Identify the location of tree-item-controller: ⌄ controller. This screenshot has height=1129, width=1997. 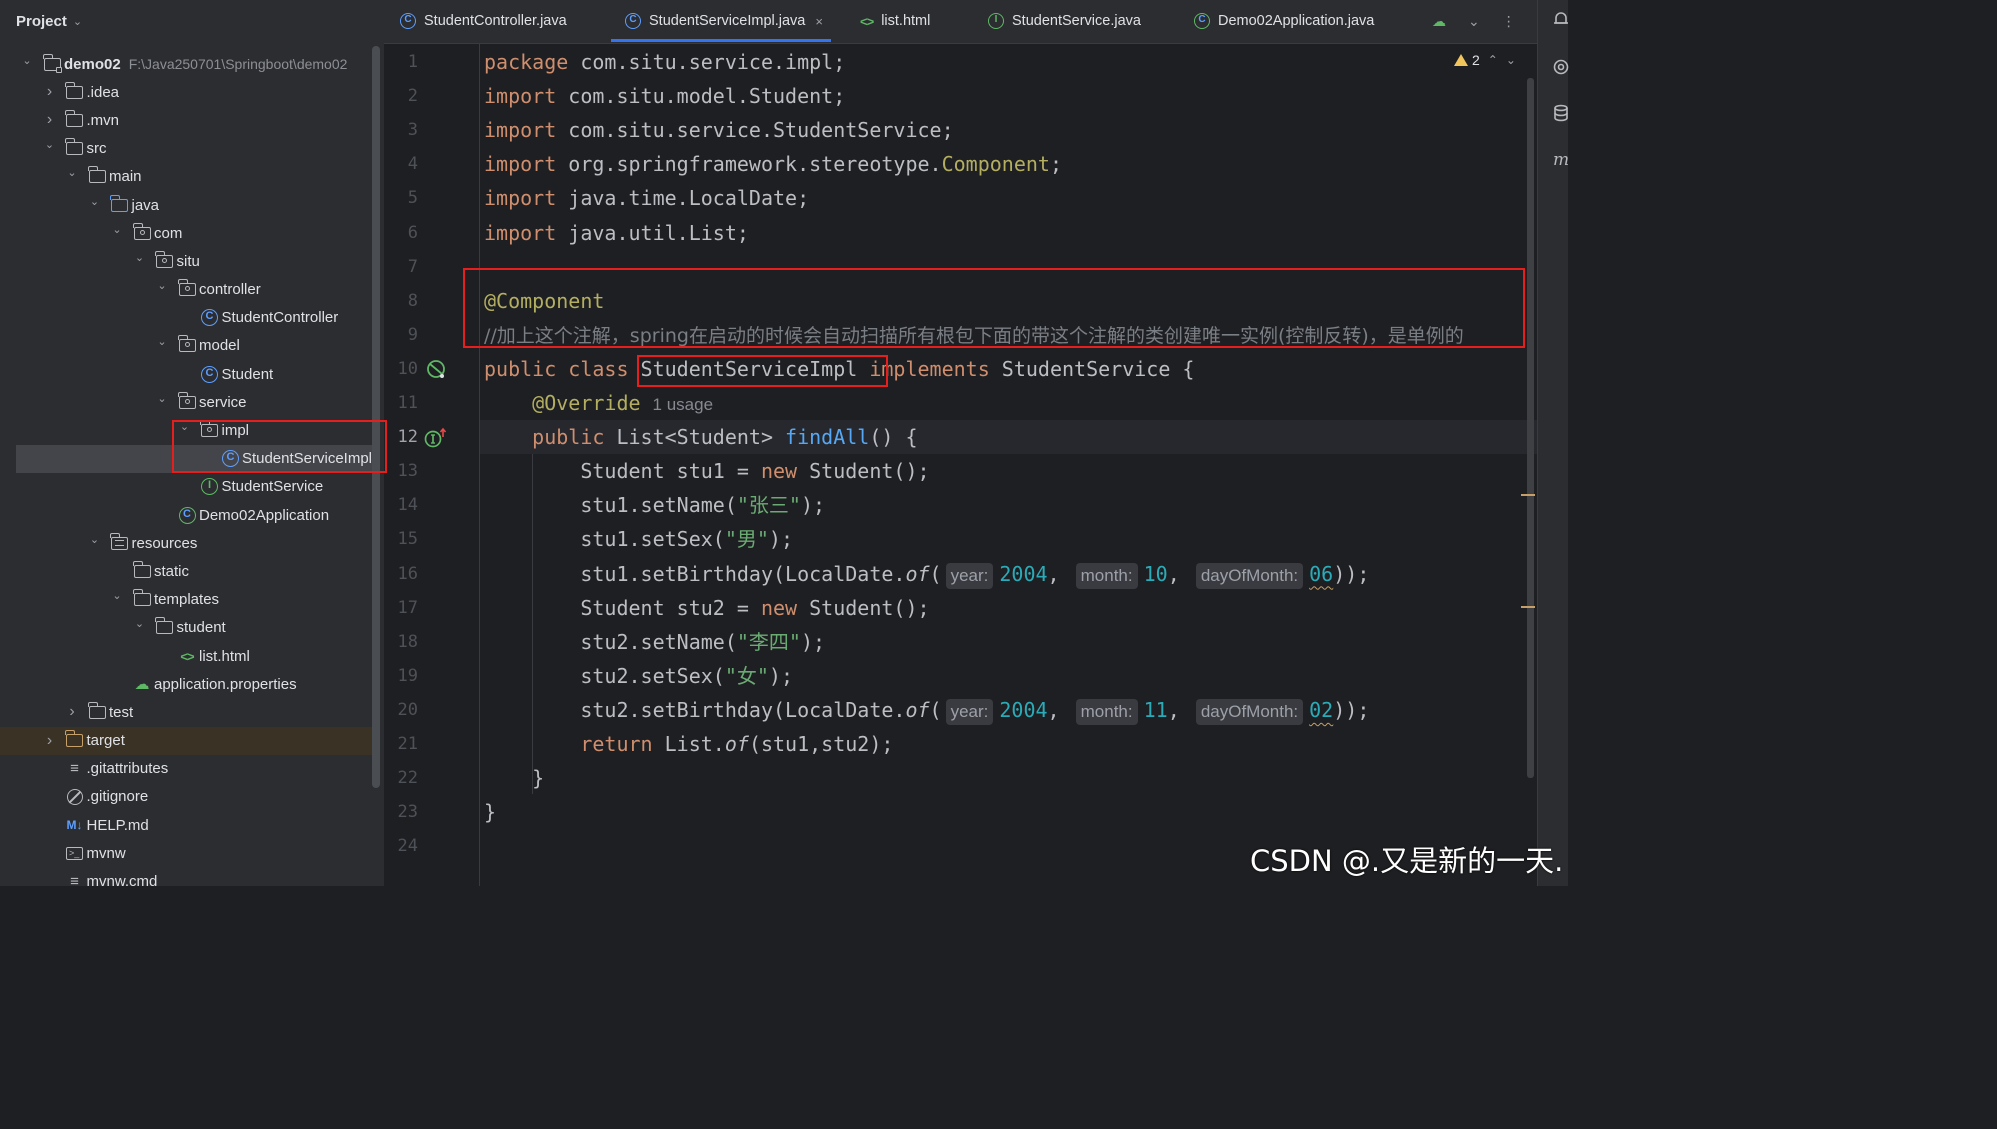
(186, 290).